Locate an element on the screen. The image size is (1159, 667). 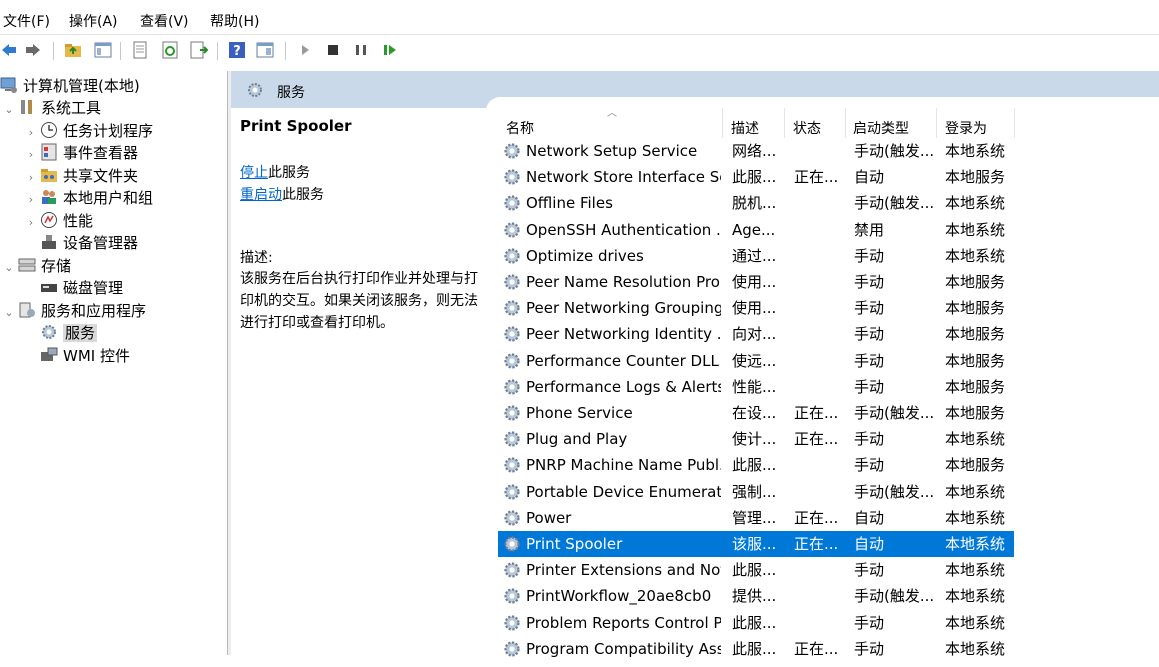
table-row: Peer Networking Identity ... 向对... 手动 本地服务 is located at coordinates (756, 334).